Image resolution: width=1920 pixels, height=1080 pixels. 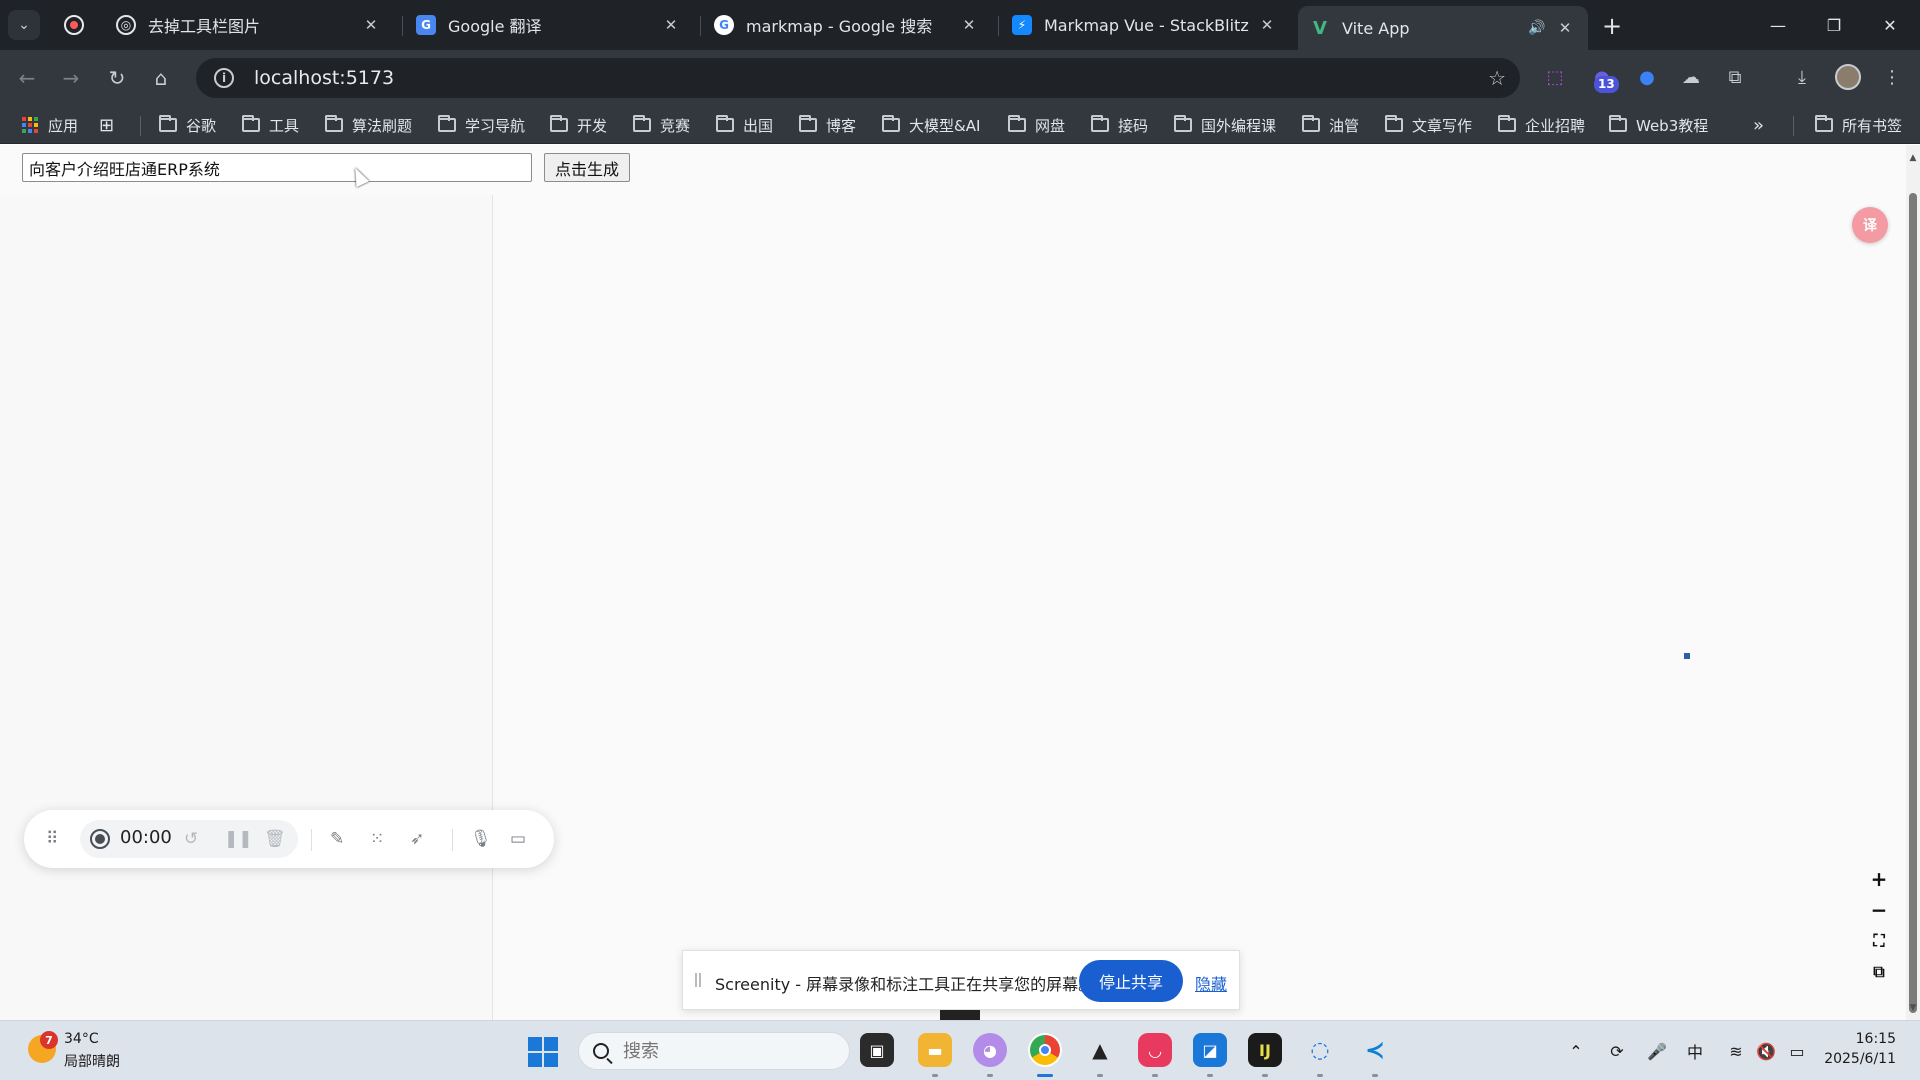 What do you see at coordinates (481, 839) in the screenshot?
I see `microphone-icon: 🎙` at bounding box center [481, 839].